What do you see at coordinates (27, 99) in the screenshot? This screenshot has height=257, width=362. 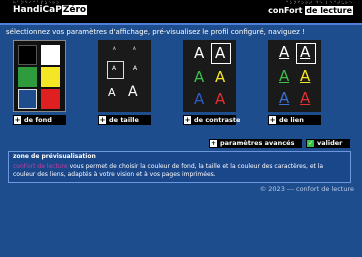 I see `swatch-blue` at bounding box center [27, 99].